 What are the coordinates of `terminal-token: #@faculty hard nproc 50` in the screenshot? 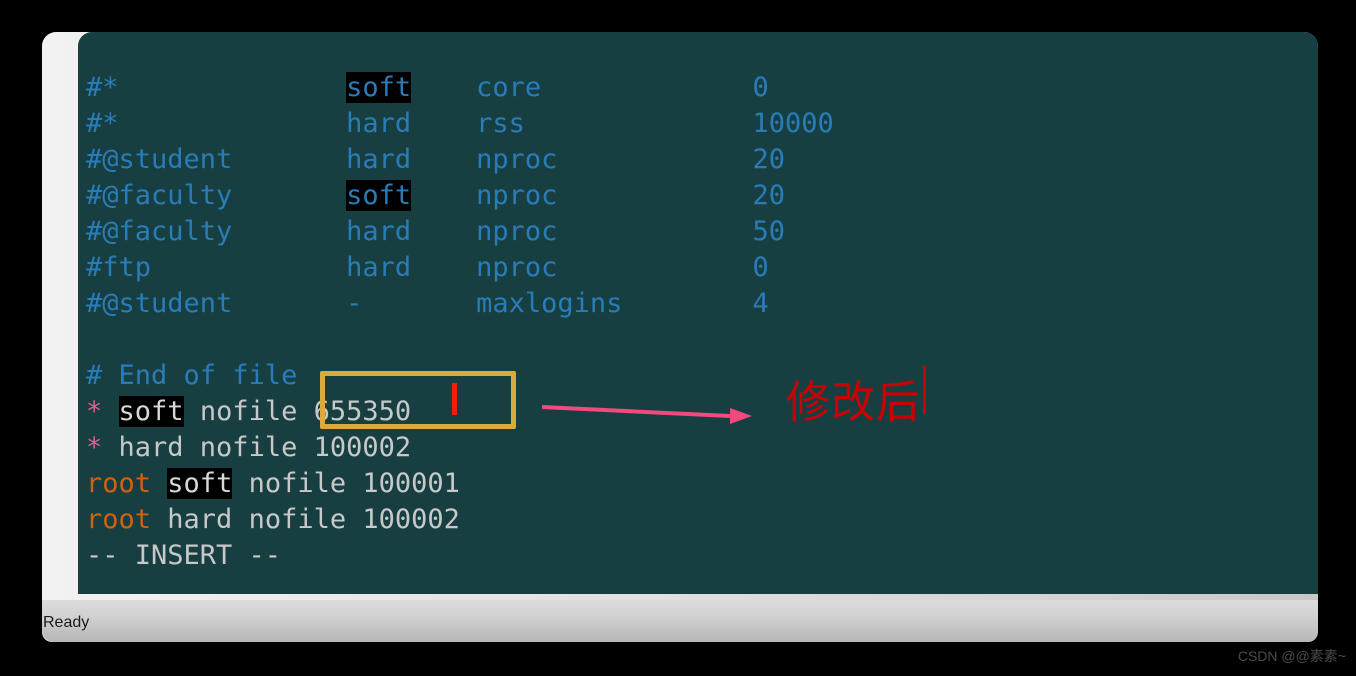 It's located at (435, 231).